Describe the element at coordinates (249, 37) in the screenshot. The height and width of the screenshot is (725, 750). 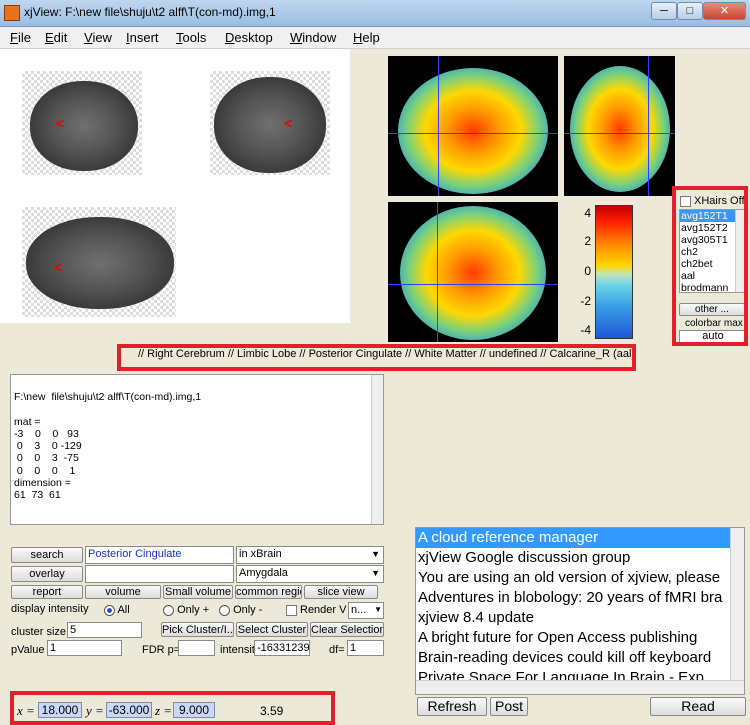
I see `menu-desktop: Desktop` at that location.